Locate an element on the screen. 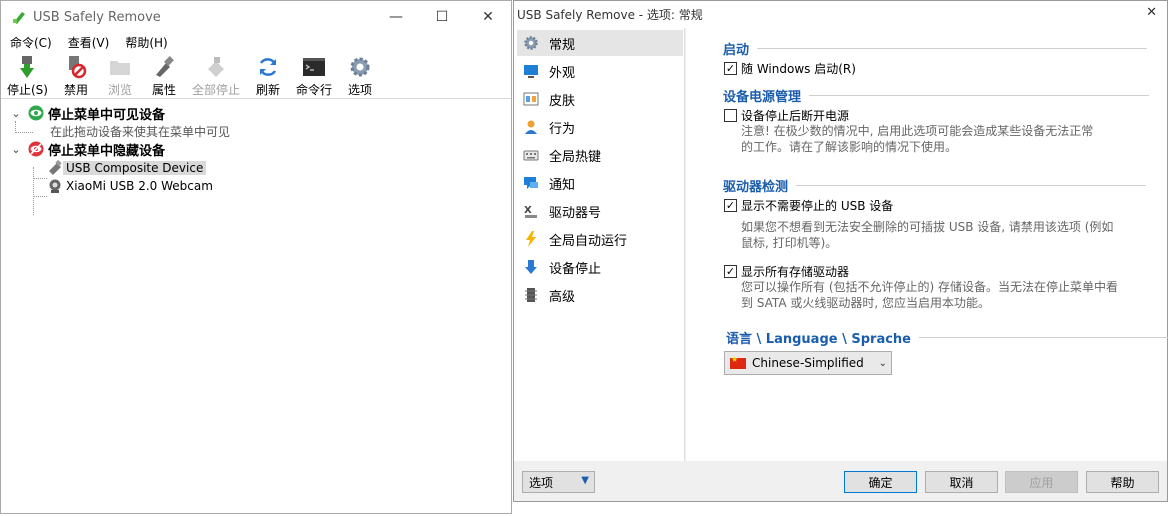  refresh-icon is located at coordinates (268, 67).